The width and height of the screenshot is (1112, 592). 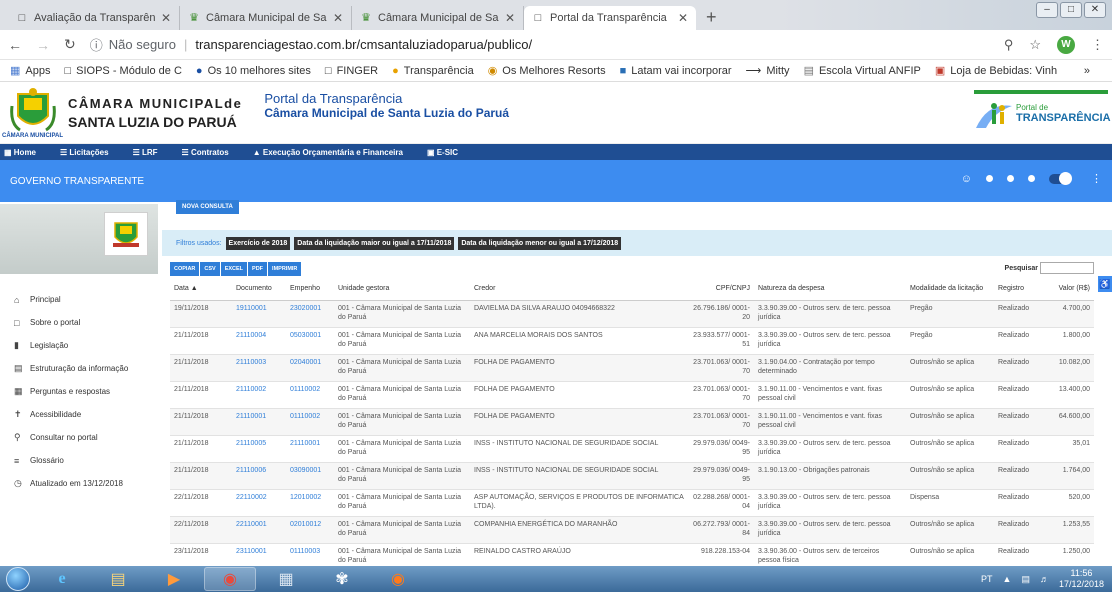 What do you see at coordinates (185, 269) in the screenshot?
I see `copy-button: COPIAR` at bounding box center [185, 269].